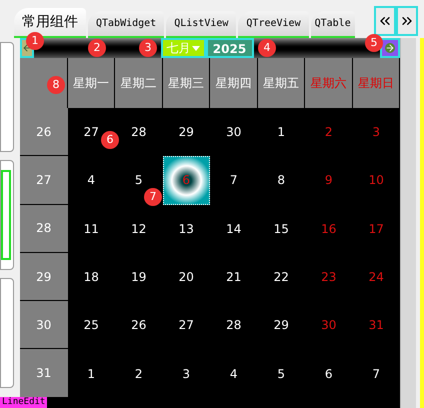 This screenshot has height=408, width=424. Describe the element at coordinates (91, 83) in the screenshot. I see `weekday-header: 星期一` at that location.